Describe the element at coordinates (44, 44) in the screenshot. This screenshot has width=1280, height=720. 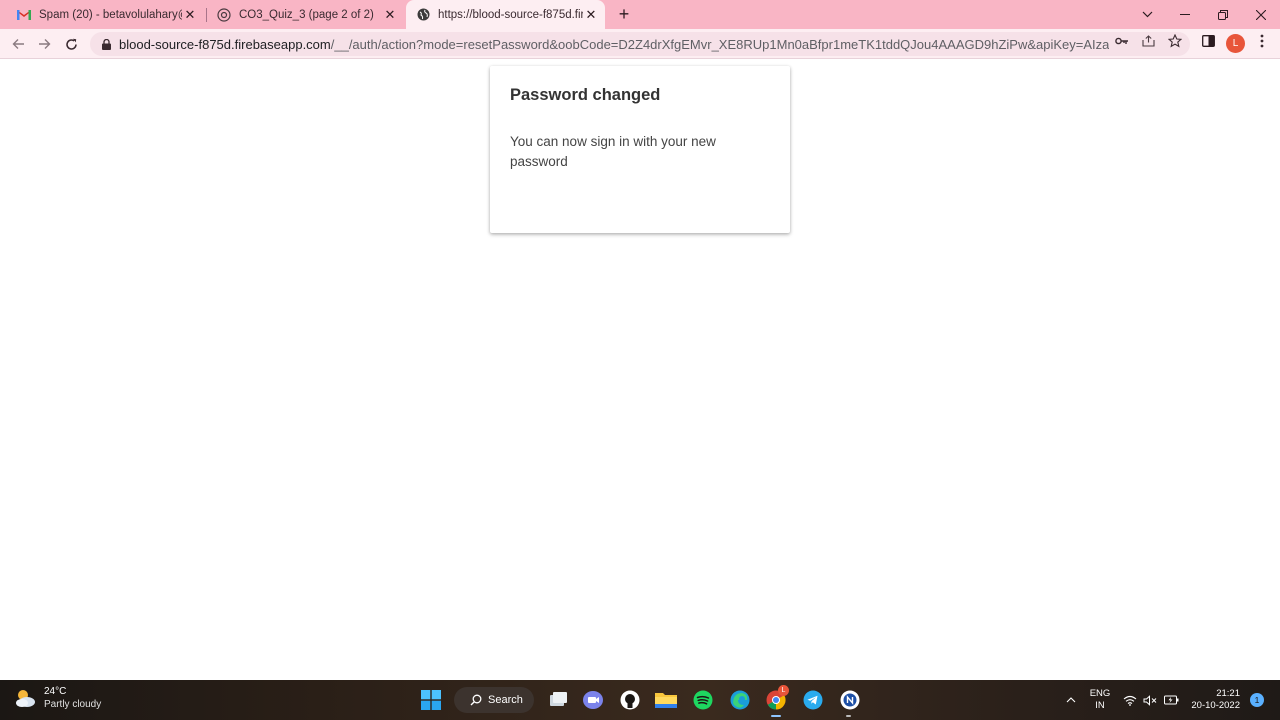
I see `forward-arrow-icon` at that location.